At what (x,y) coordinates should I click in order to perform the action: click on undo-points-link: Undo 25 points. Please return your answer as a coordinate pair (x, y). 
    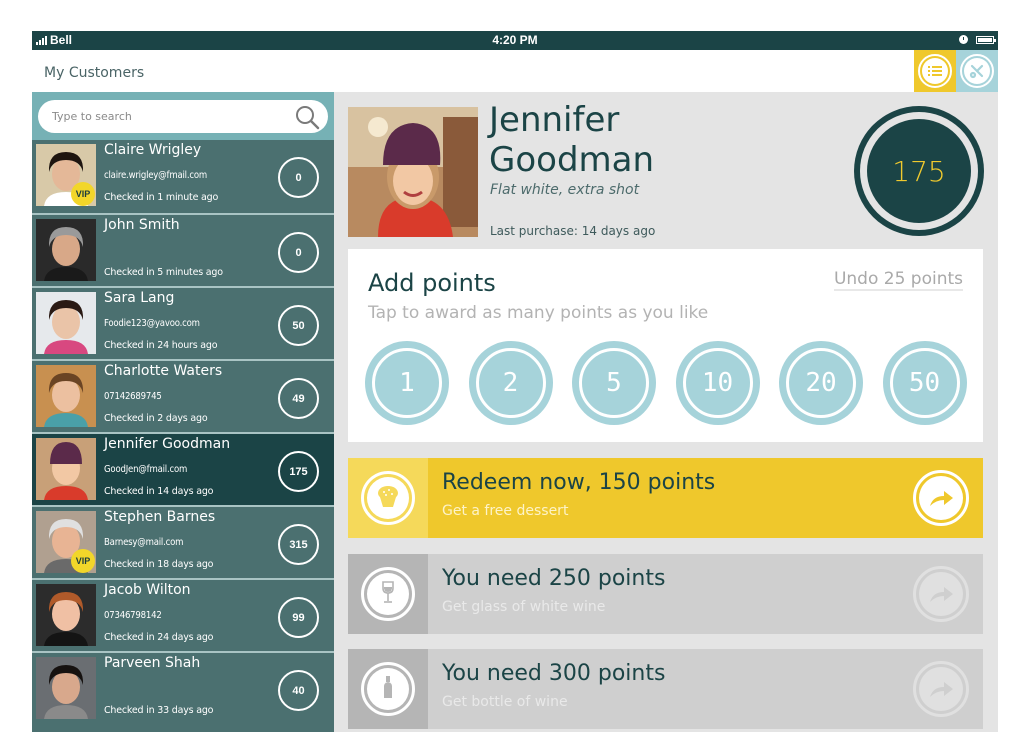
    Looking at the image, I should click on (898, 280).